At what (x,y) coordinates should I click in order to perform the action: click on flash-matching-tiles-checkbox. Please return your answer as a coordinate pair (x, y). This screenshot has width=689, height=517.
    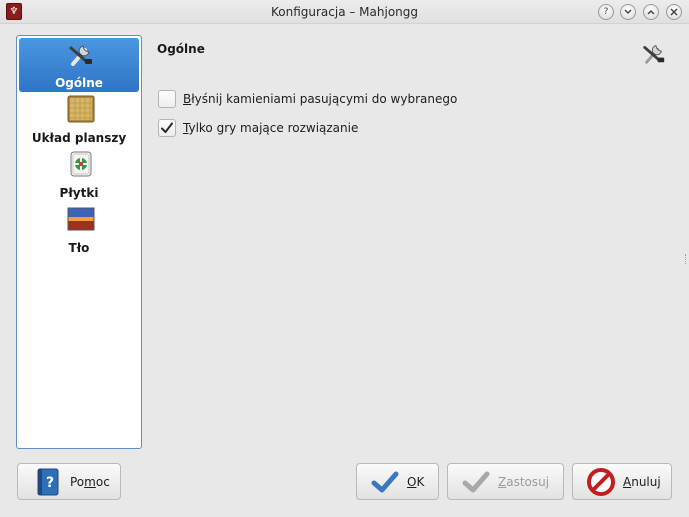
    Looking at the image, I should click on (167, 99).